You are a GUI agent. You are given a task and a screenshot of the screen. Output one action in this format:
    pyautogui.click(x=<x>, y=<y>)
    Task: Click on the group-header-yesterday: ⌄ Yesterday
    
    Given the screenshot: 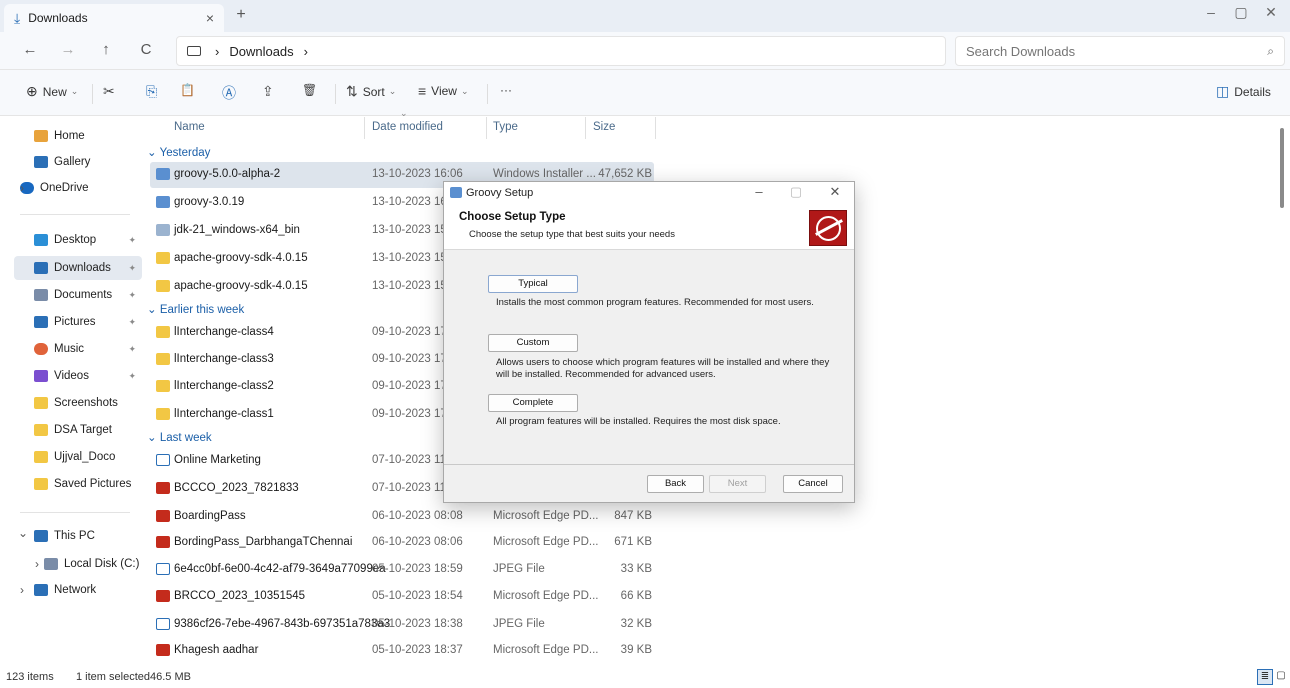 What is the action you would take?
    pyautogui.click(x=178, y=152)
    